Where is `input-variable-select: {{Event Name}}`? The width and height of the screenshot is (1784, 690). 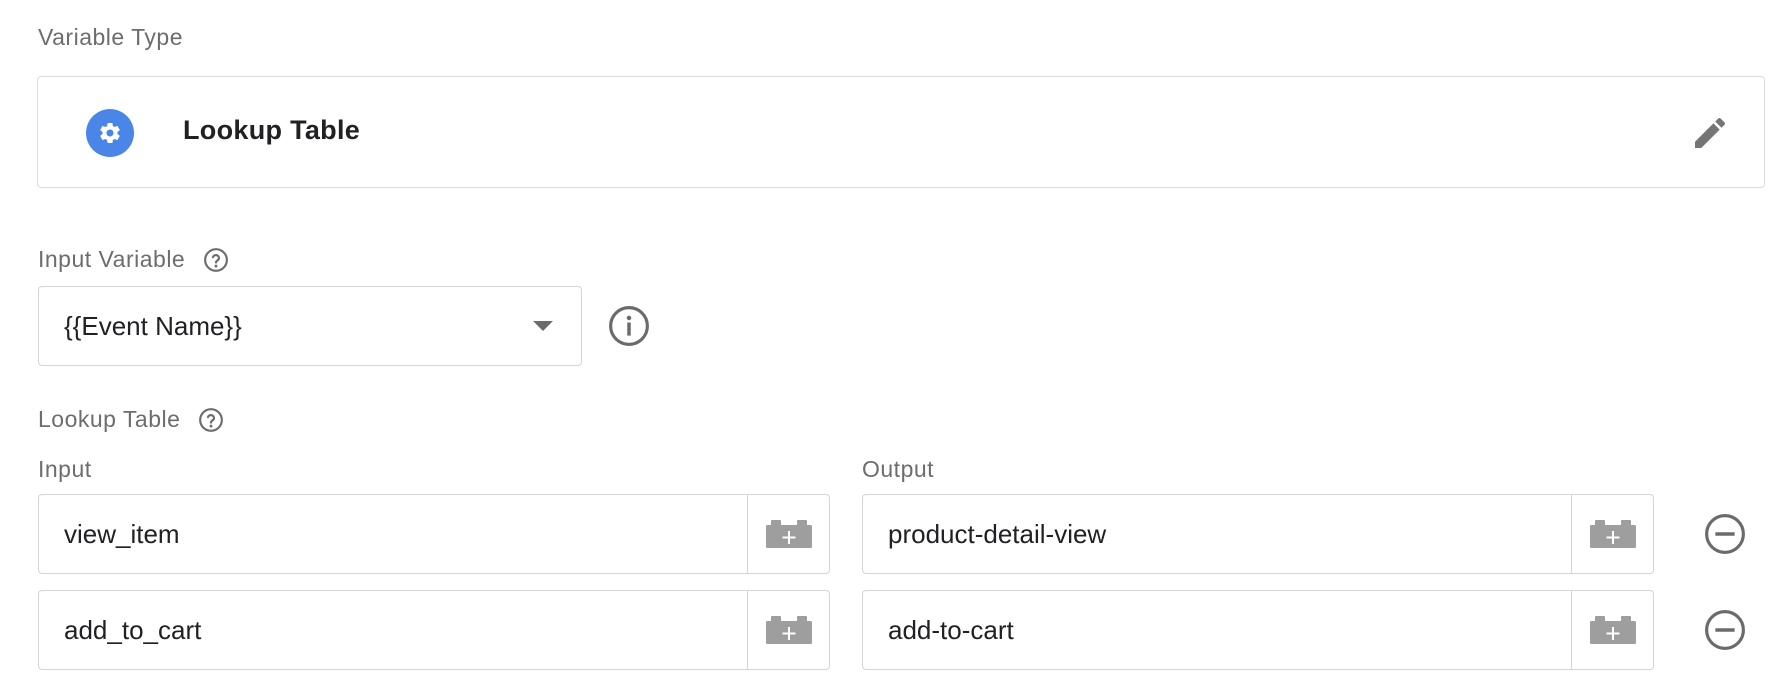 input-variable-select: {{Event Name}} is located at coordinates (310, 326).